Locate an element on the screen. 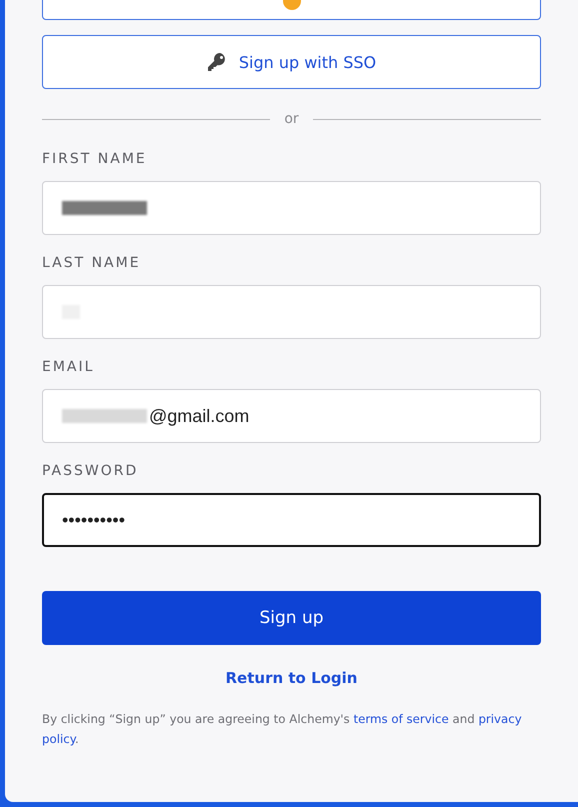 Image resolution: width=578 pixels, height=807 pixels. field-label: FIRST NAME is located at coordinates (94, 159).